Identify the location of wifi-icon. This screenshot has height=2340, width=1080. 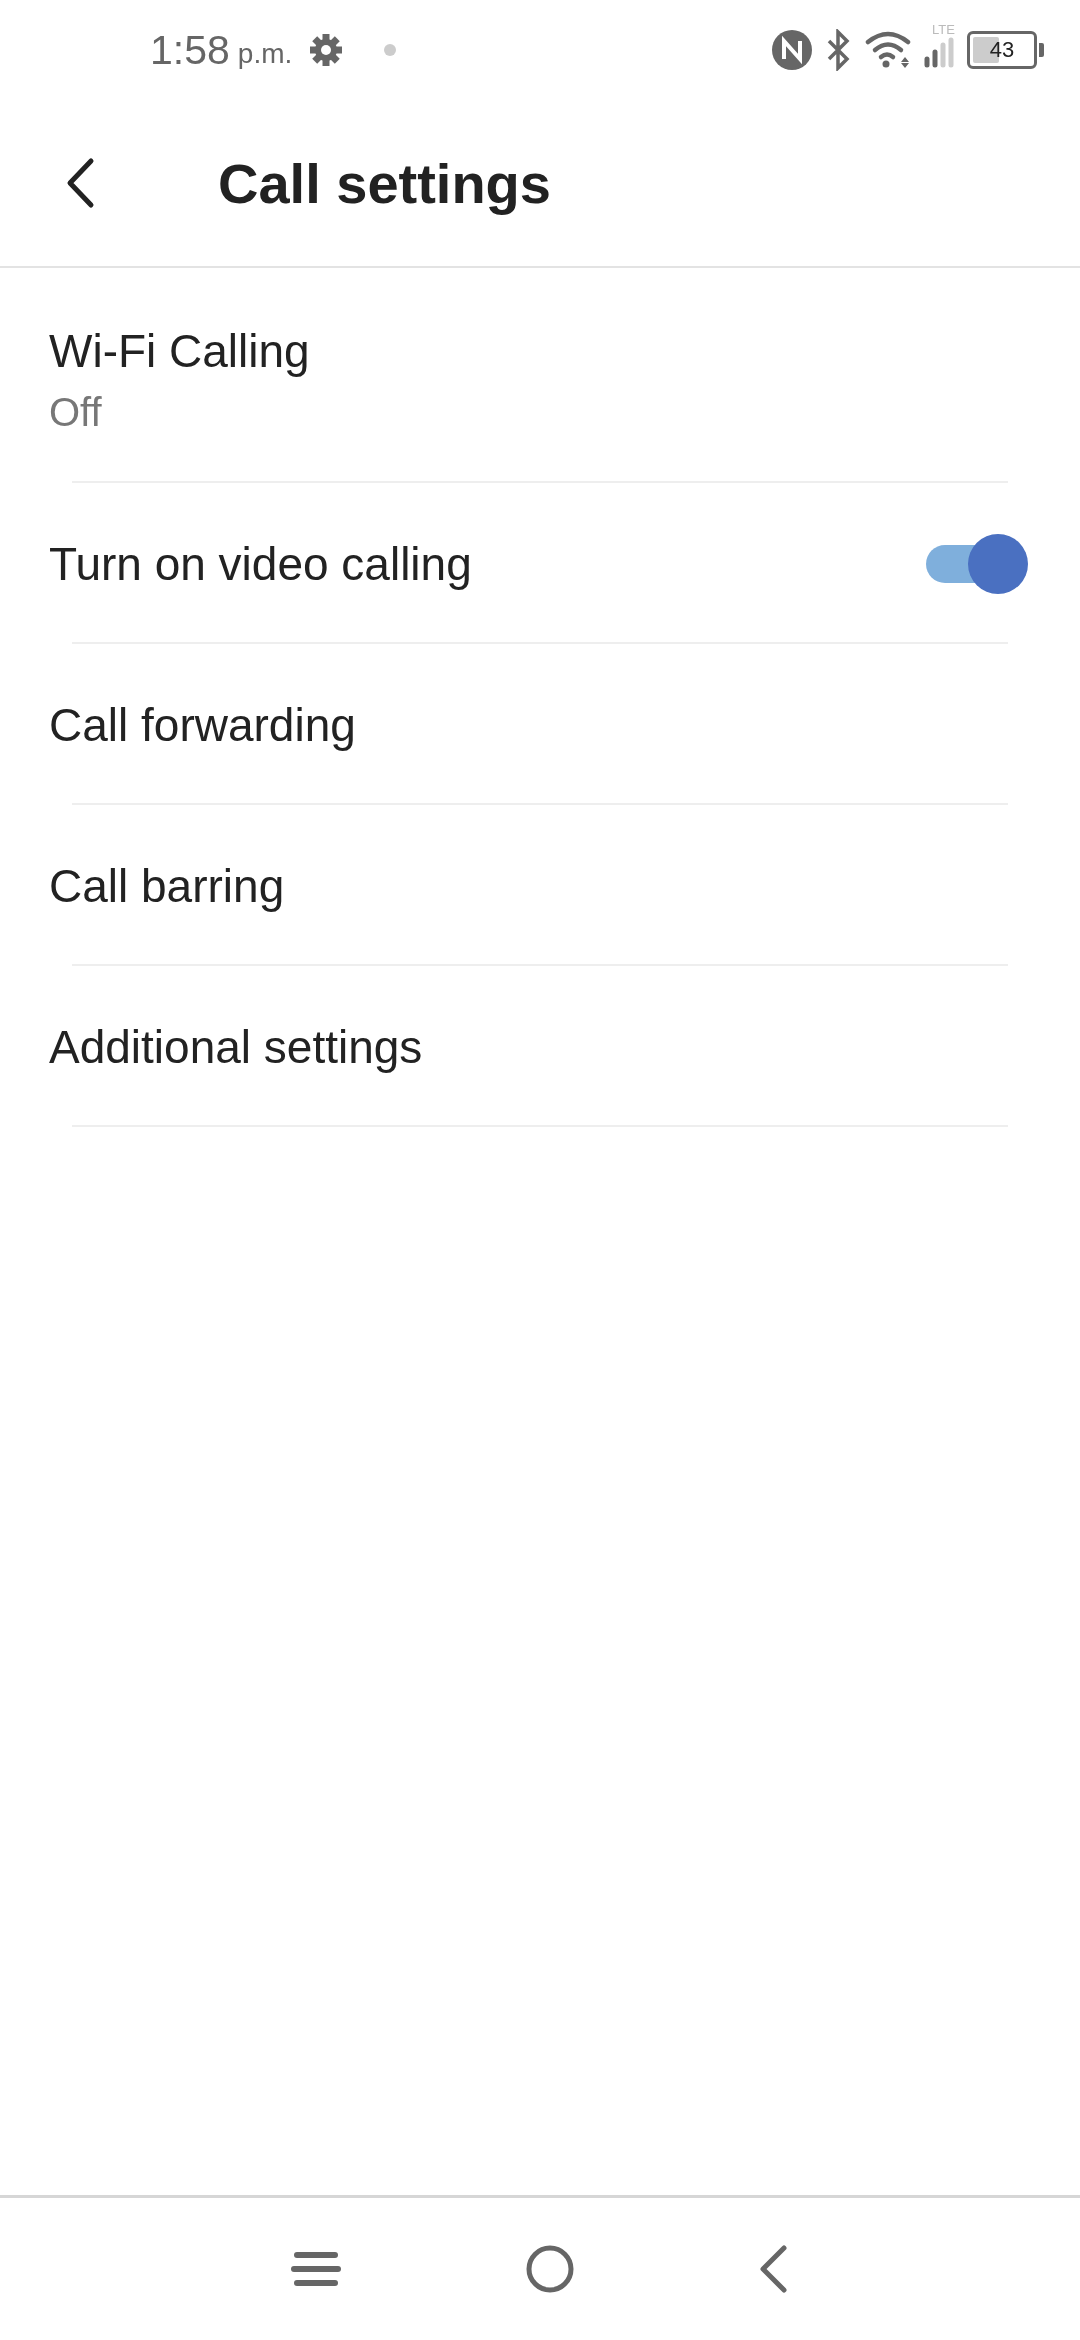
(888, 50).